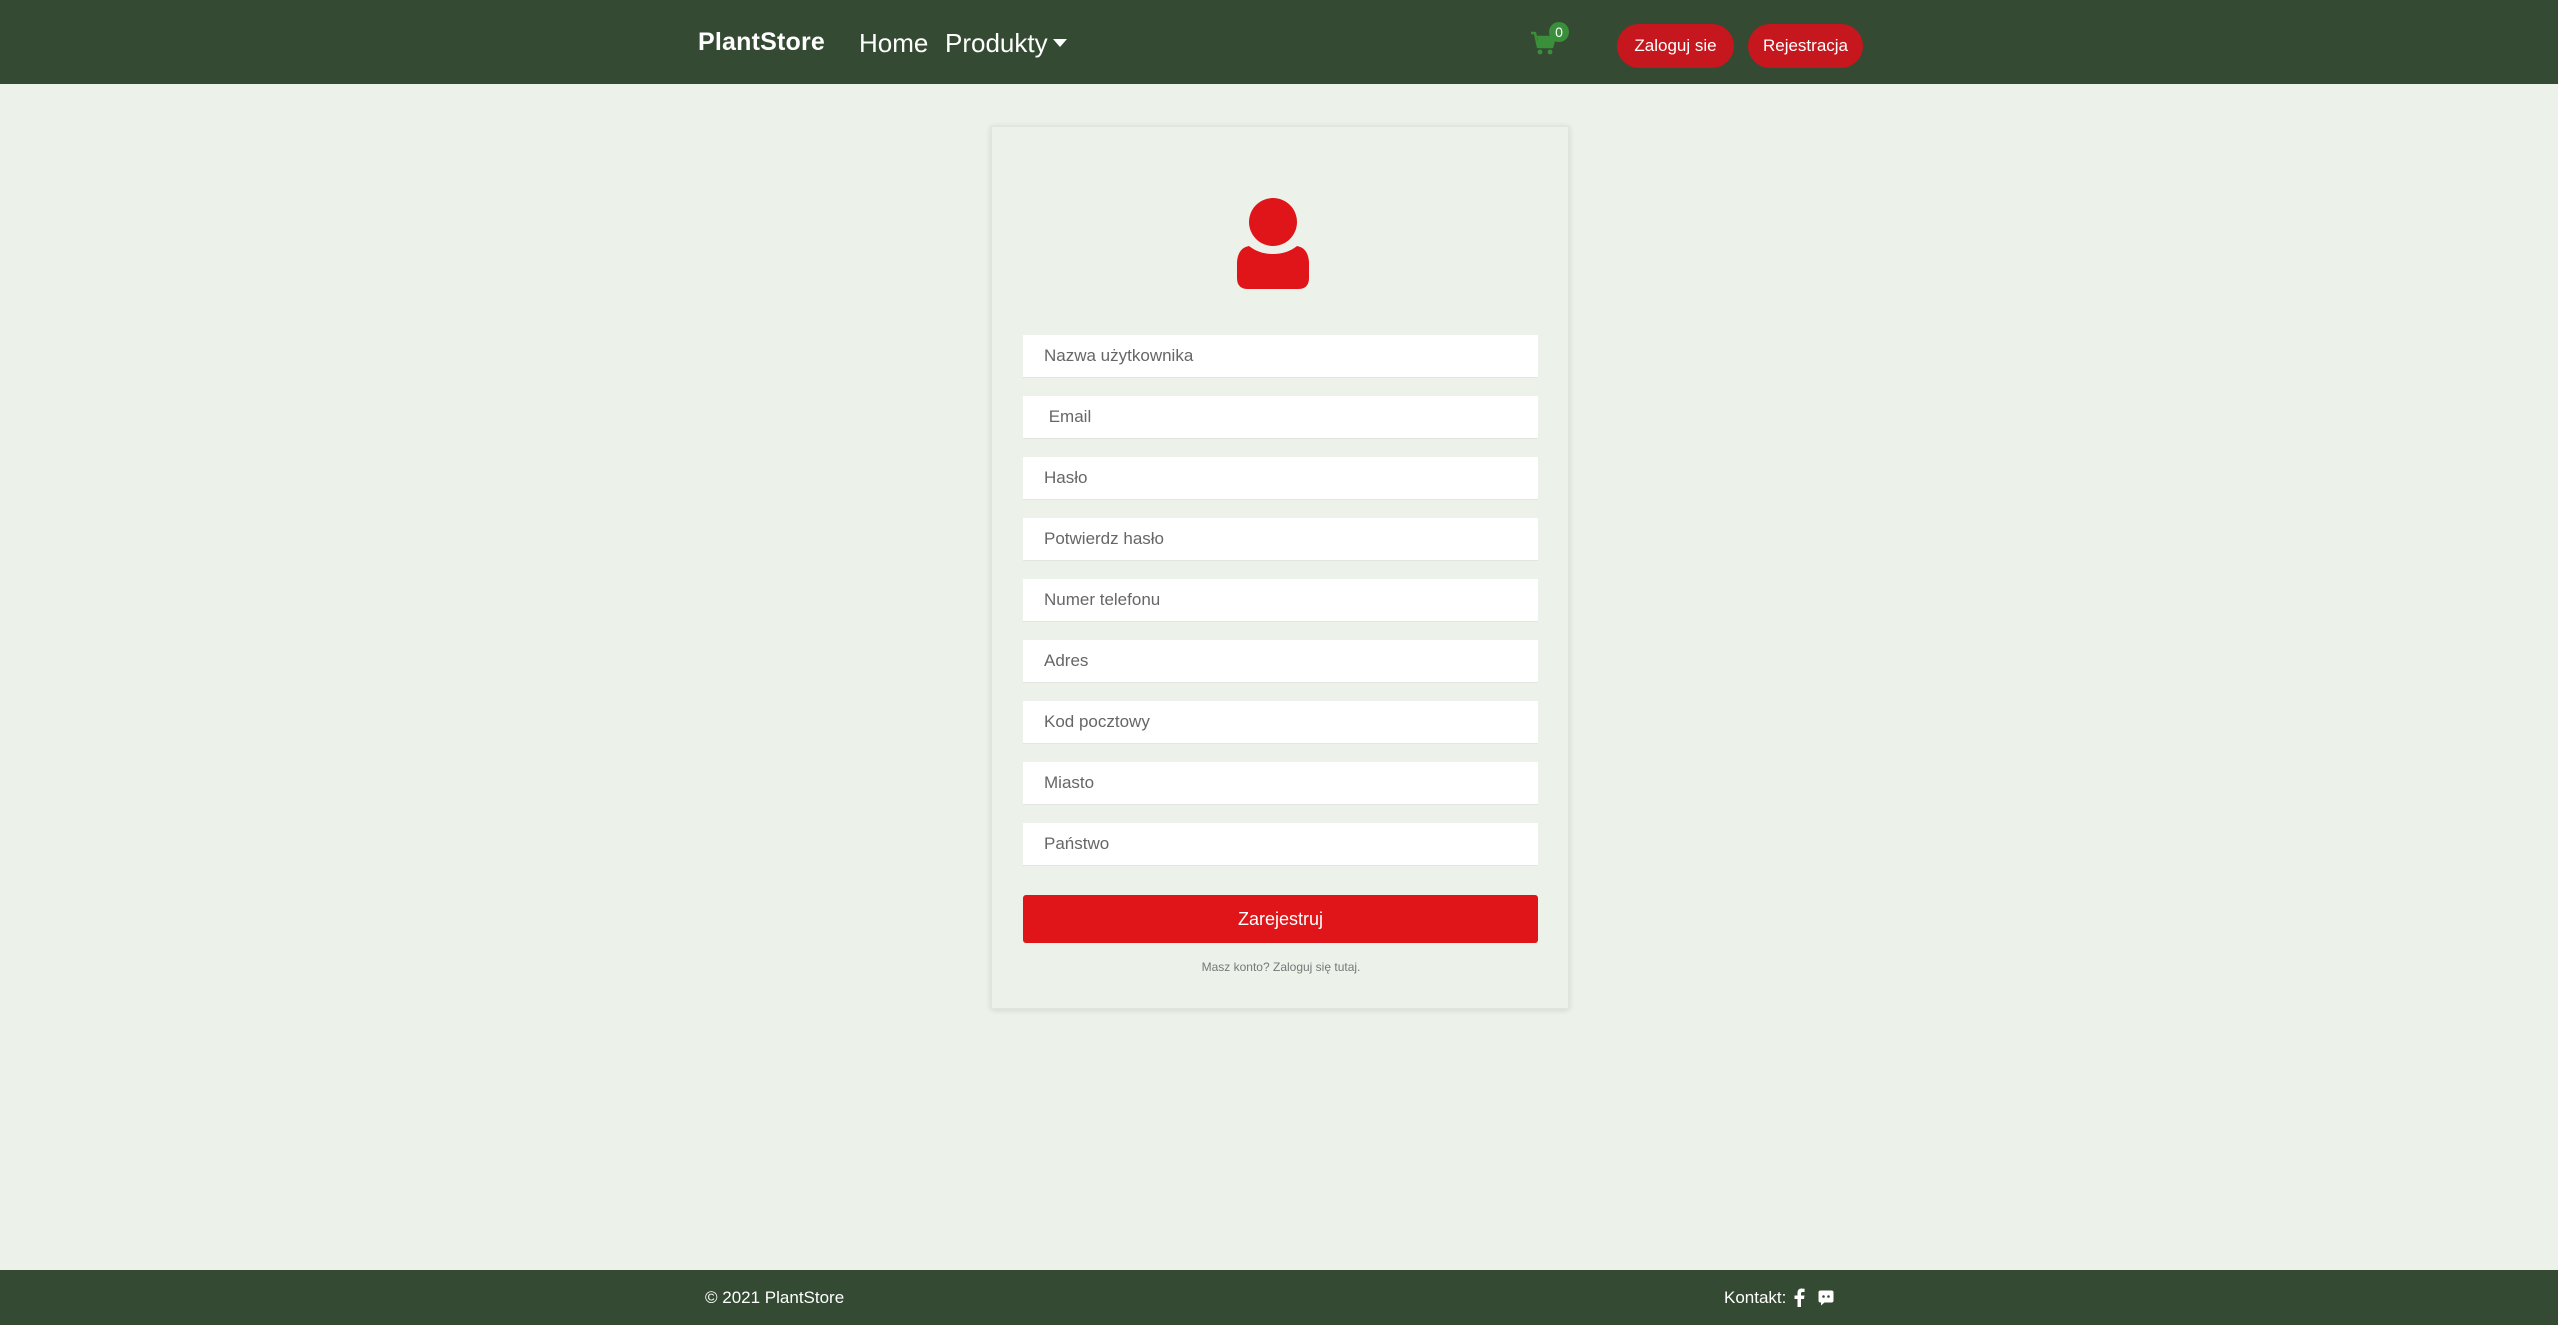  What do you see at coordinates (1273, 243) in the screenshot?
I see `user-icon` at bounding box center [1273, 243].